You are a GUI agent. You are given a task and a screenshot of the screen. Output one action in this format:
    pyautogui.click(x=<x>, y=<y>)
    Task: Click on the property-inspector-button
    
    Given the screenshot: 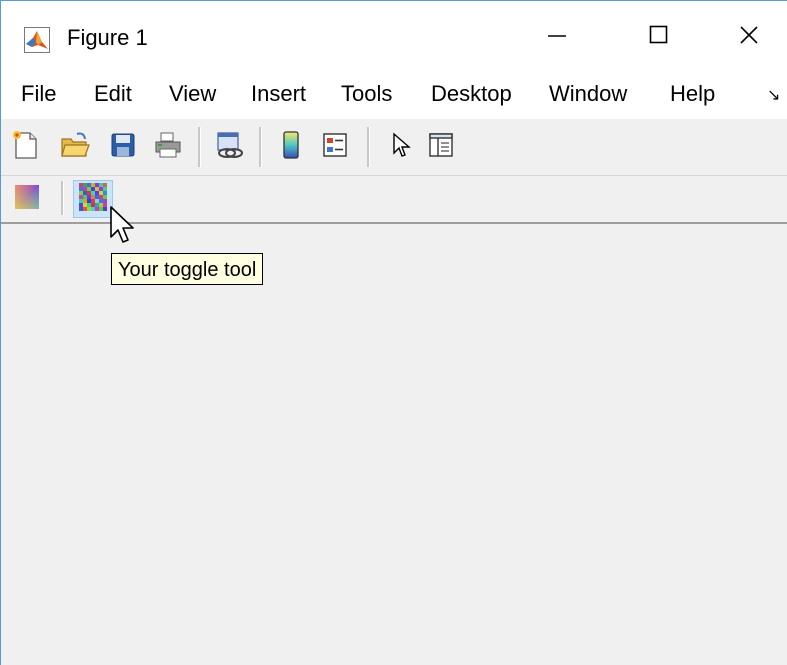 What is the action you would take?
    pyautogui.click(x=441, y=147)
    